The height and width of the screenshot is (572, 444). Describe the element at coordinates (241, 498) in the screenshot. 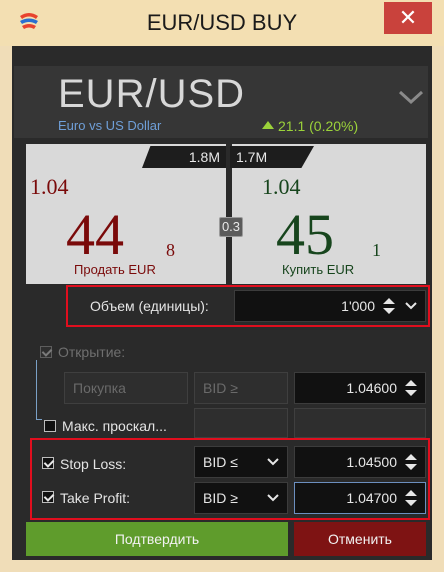

I see `take-profit-condition-select: BID ≥` at that location.